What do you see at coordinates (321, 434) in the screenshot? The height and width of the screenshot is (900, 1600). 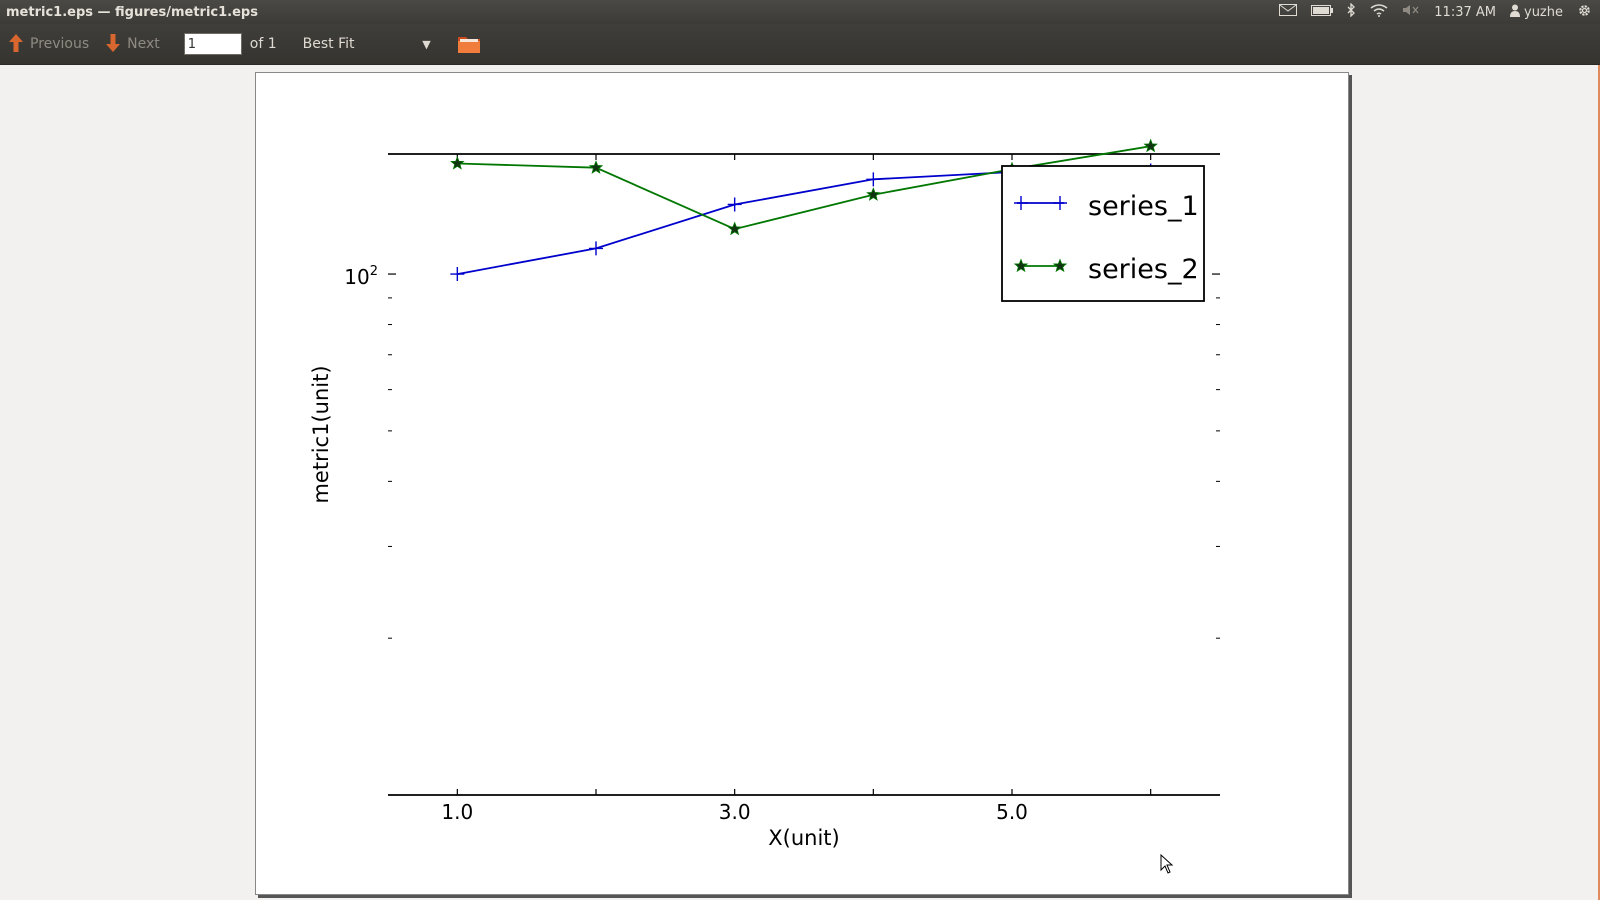 I see `y-axis-label: metric1(unit)` at bounding box center [321, 434].